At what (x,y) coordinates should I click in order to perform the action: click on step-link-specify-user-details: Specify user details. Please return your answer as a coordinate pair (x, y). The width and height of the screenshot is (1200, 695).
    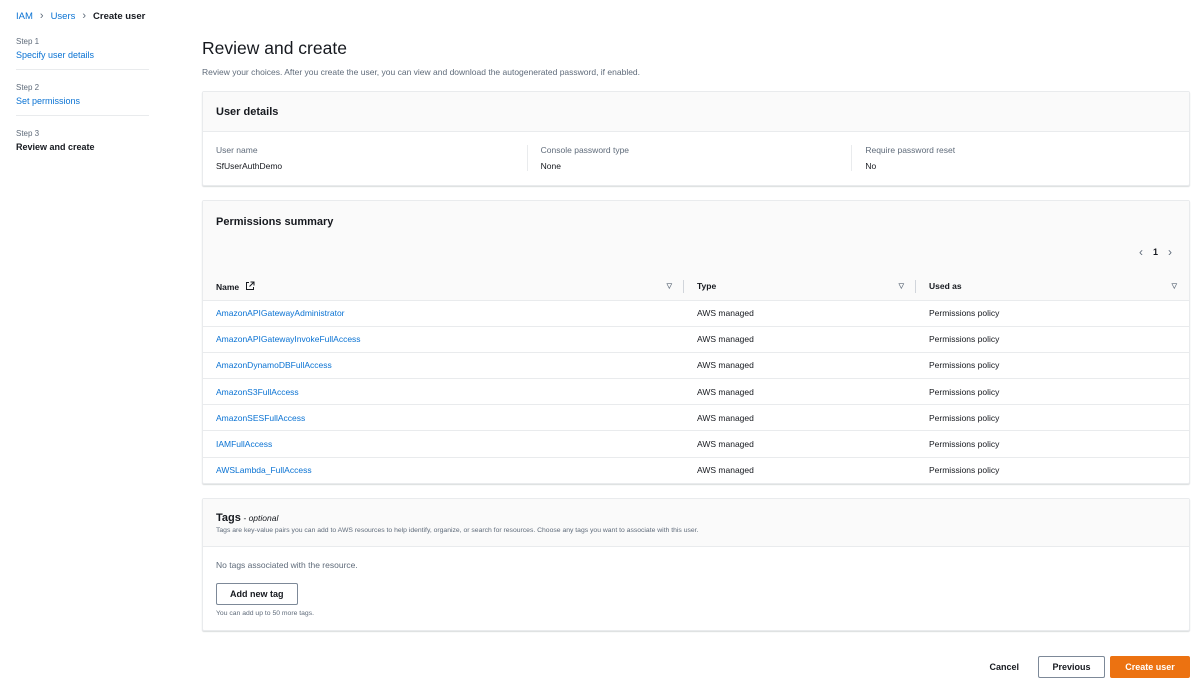
    Looking at the image, I should click on (55, 55).